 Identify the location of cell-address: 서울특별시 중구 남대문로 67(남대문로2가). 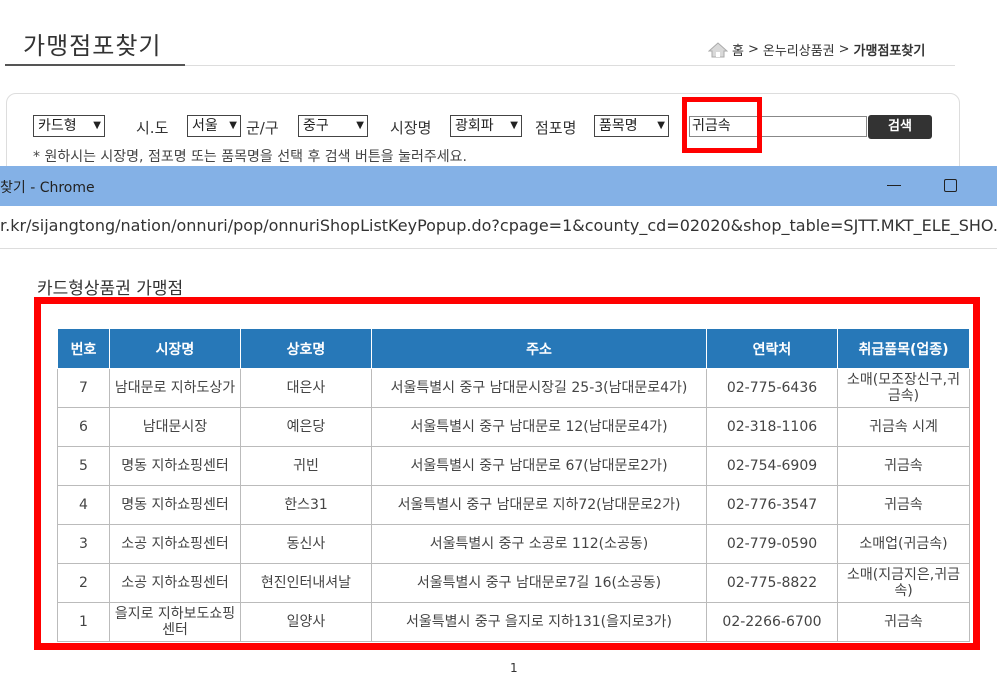
(539, 466).